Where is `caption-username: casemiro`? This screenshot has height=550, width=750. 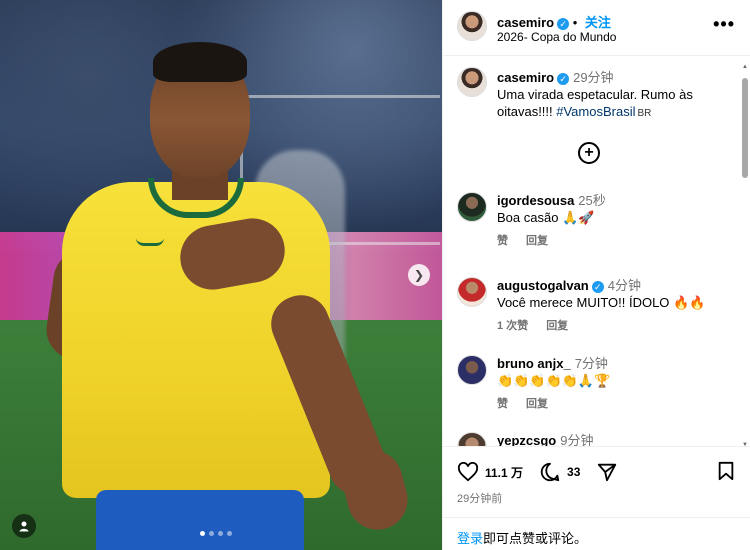 caption-username: casemiro is located at coordinates (525, 77).